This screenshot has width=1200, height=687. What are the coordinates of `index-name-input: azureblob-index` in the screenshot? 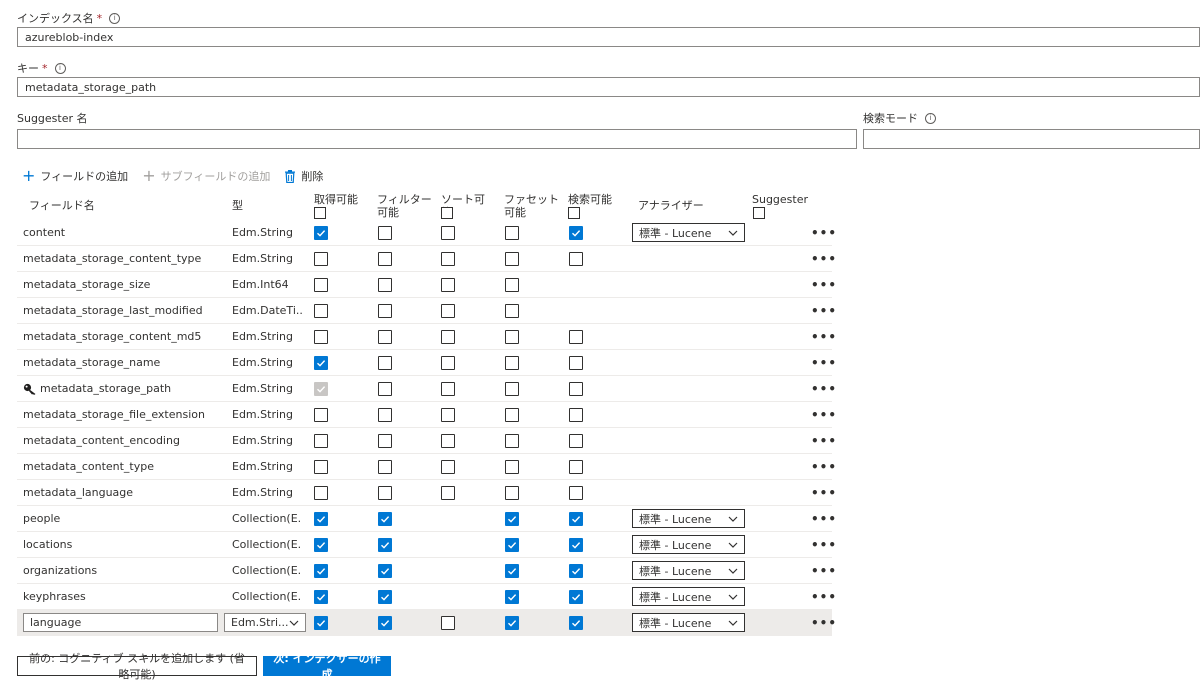 It's located at (608, 37).